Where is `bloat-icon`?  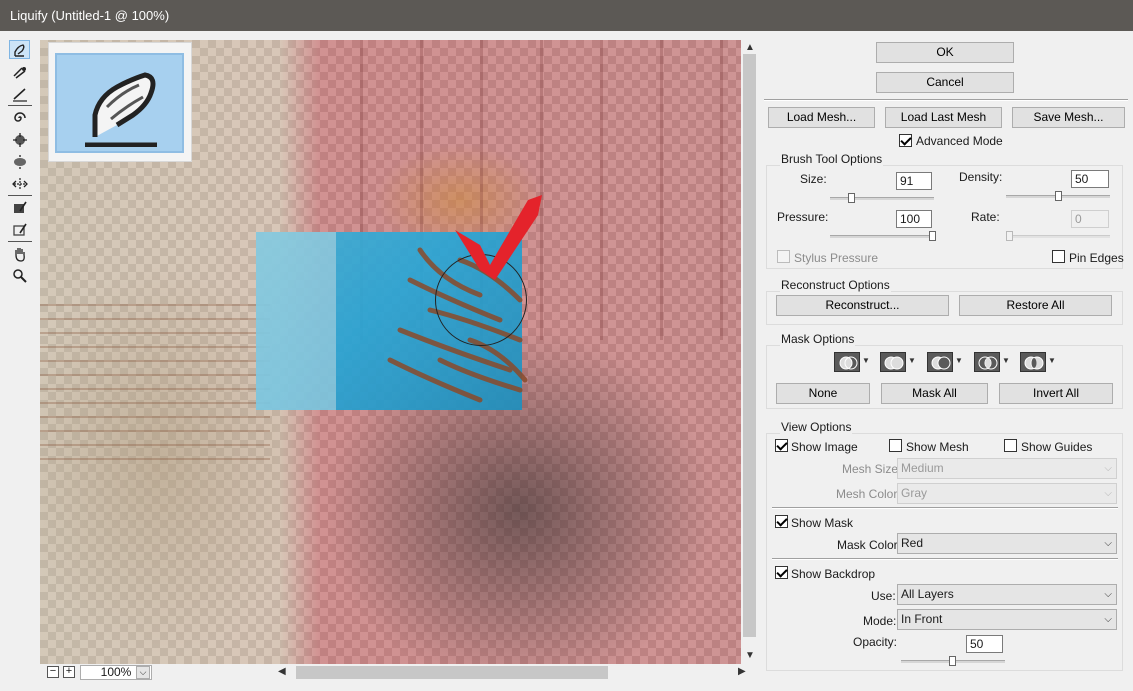 bloat-icon is located at coordinates (19, 161).